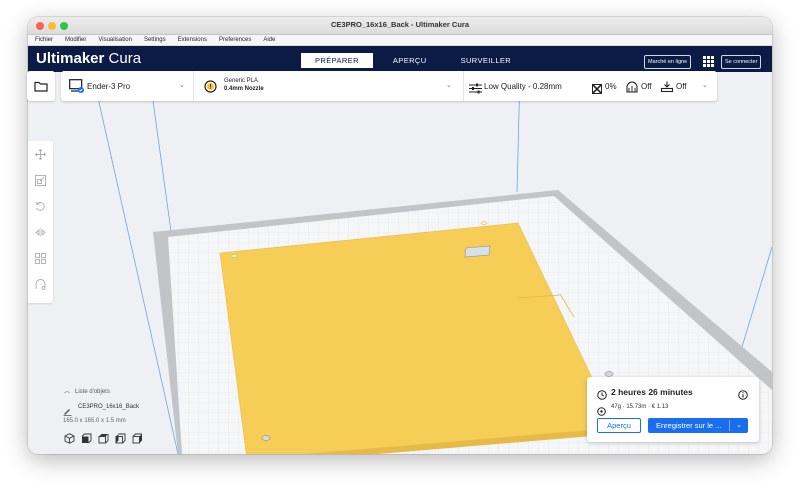  What do you see at coordinates (640, 407) in the screenshot?
I see `estimated-material: 47g · 15.73m · € 1.13` at bounding box center [640, 407].